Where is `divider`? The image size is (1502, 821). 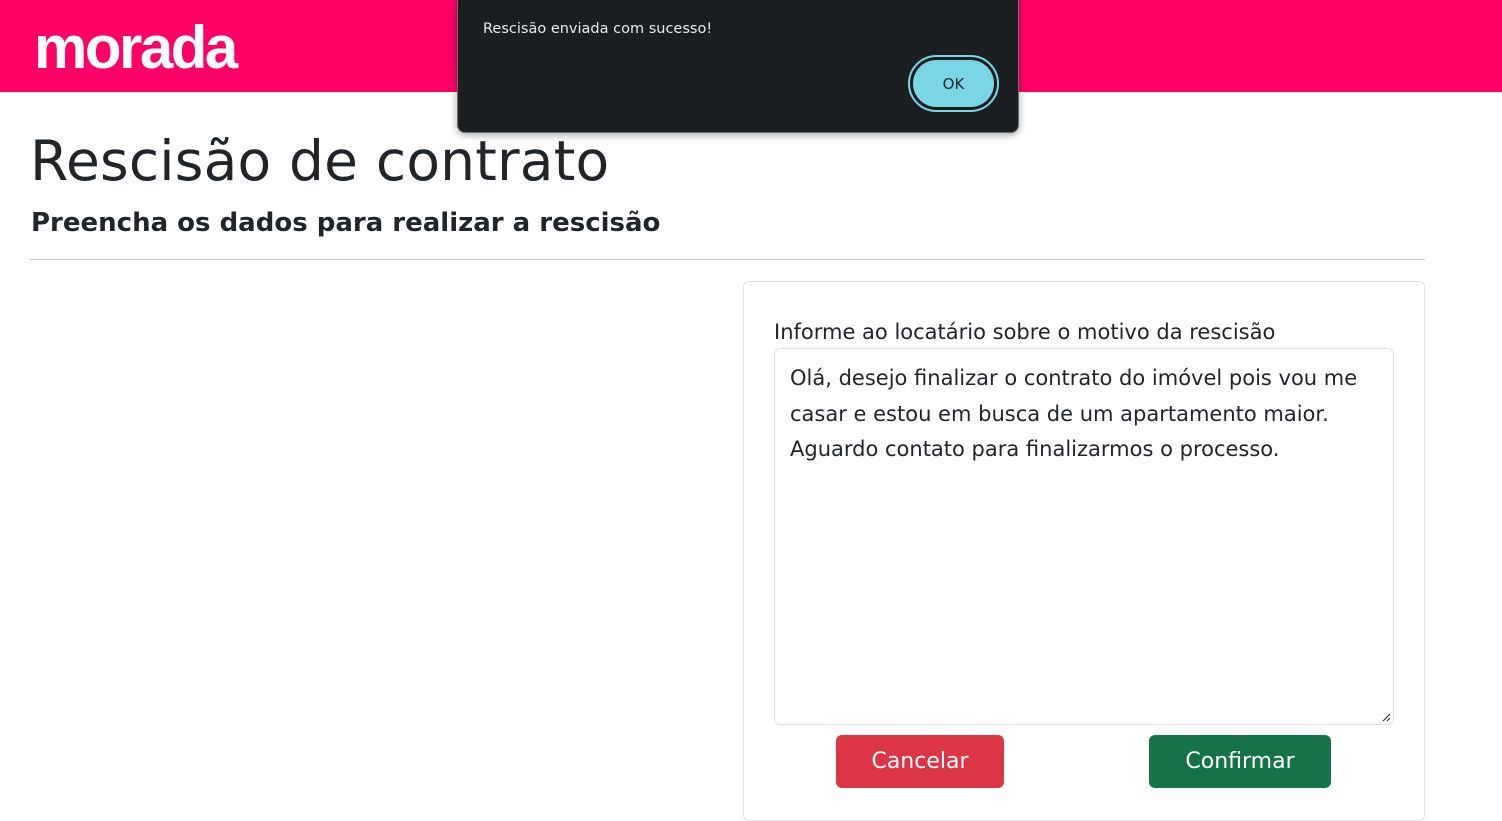 divider is located at coordinates (727, 259).